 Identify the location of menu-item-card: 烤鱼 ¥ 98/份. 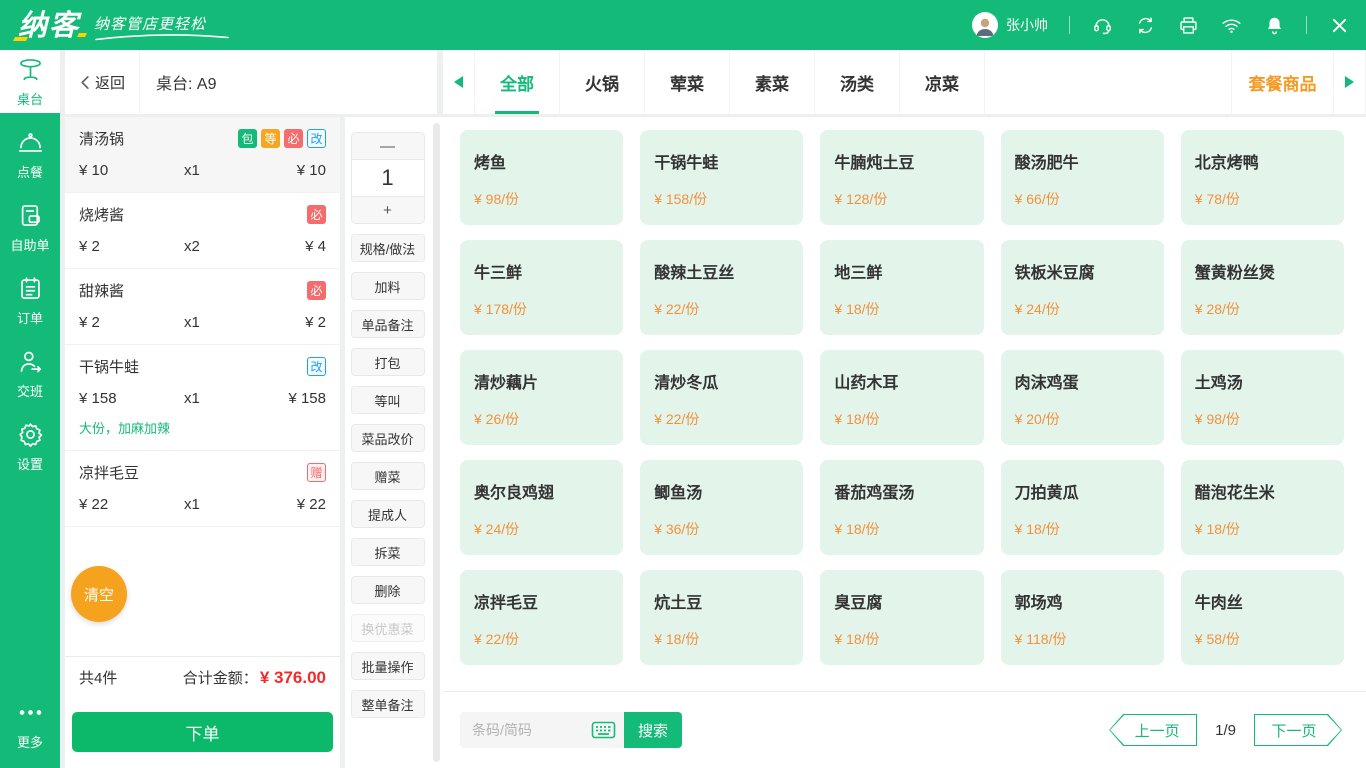
(542, 177).